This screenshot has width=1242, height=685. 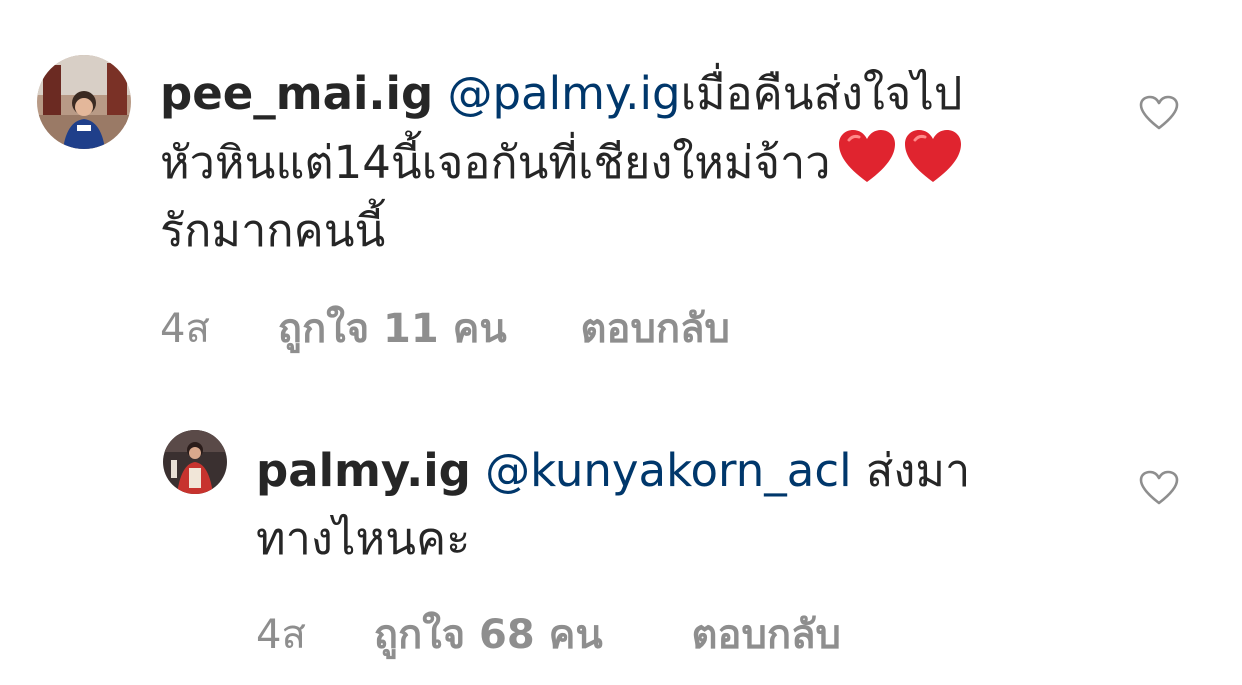 What do you see at coordinates (526, 634) in the screenshot?
I see `comment-likes: ถูกใจ 68 คน` at bounding box center [526, 634].